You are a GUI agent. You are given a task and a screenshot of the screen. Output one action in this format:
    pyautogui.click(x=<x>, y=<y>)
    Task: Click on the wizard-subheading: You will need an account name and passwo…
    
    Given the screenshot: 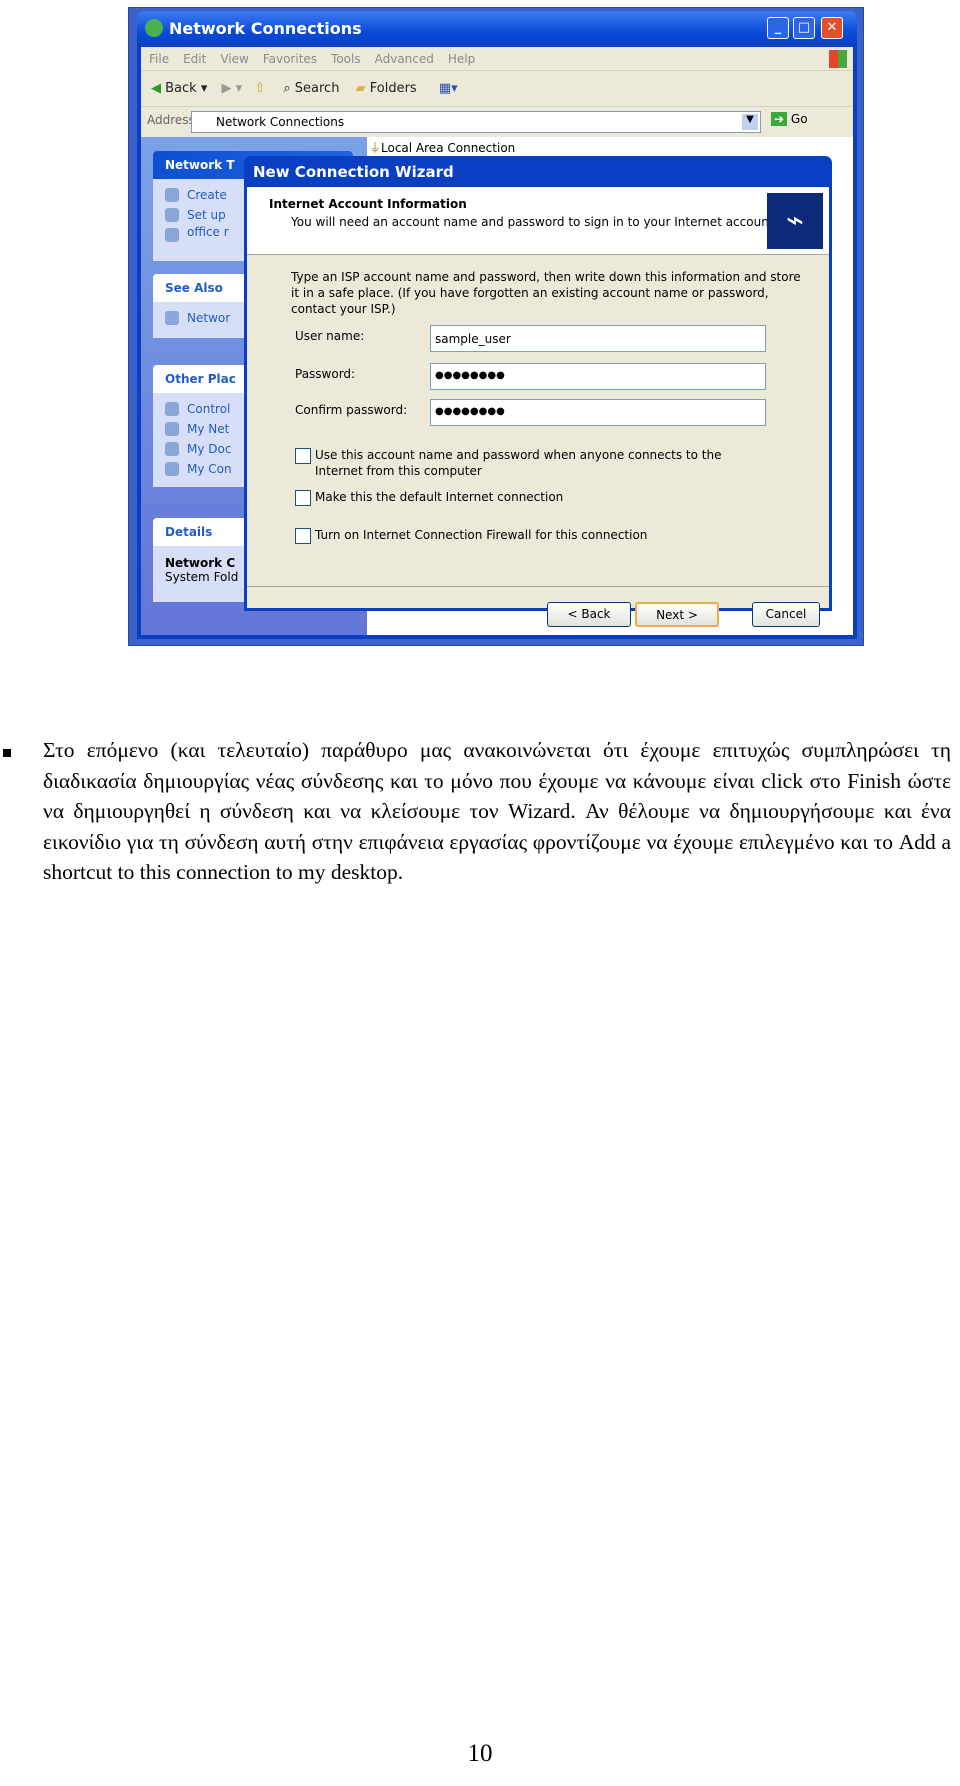 What is the action you would take?
    pyautogui.click(x=534, y=222)
    